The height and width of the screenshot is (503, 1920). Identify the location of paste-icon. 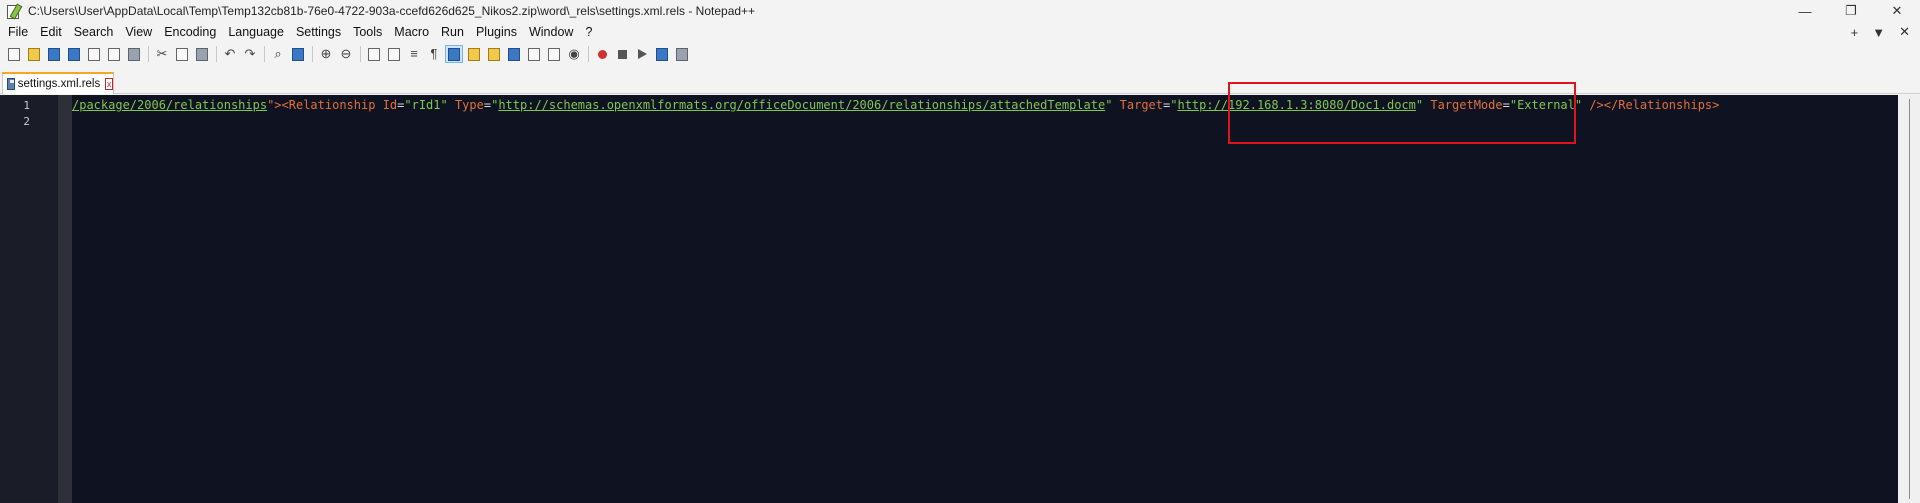
(202, 54).